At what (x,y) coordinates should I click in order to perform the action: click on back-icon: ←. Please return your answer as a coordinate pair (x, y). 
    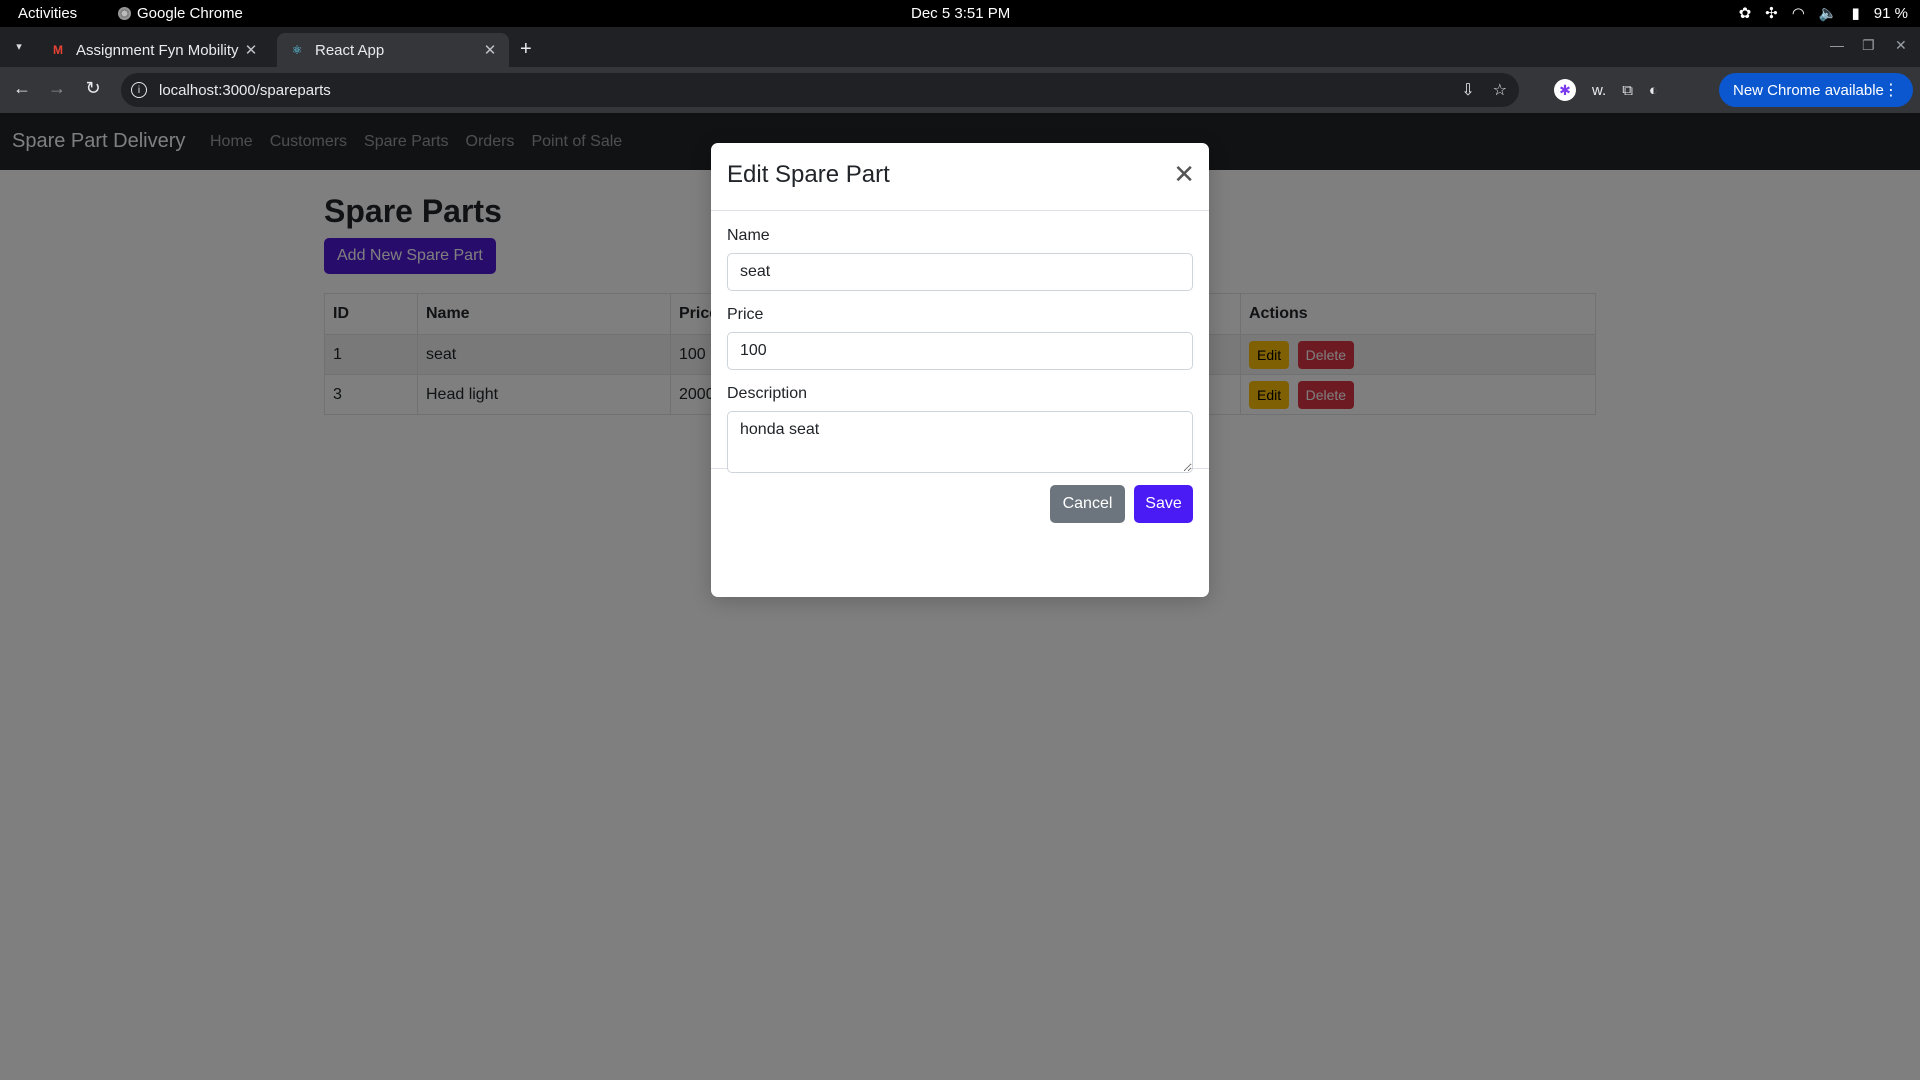
    Looking at the image, I should click on (22, 88).